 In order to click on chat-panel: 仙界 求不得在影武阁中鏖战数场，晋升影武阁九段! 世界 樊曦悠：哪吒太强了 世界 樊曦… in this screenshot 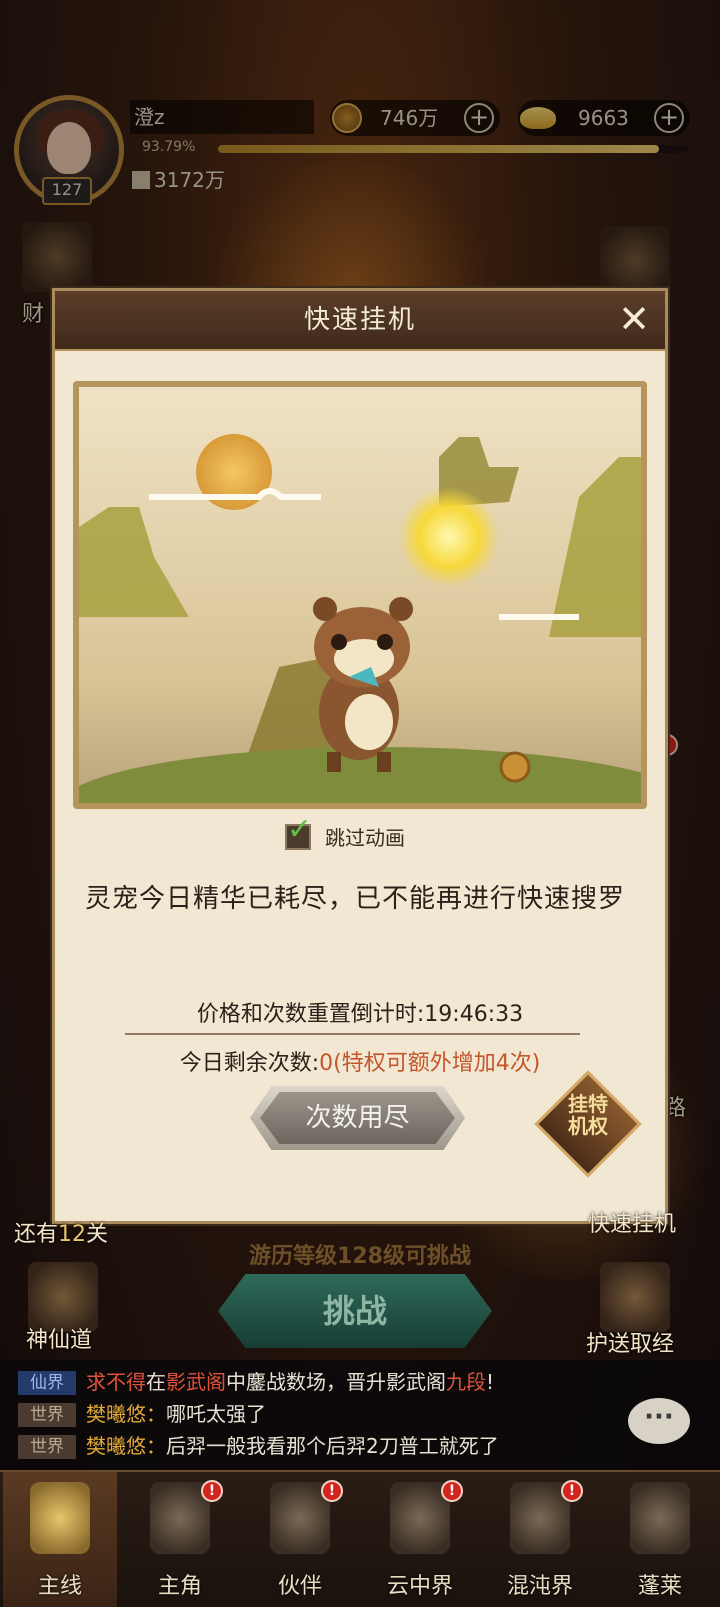, I will do `click(360, 1415)`.